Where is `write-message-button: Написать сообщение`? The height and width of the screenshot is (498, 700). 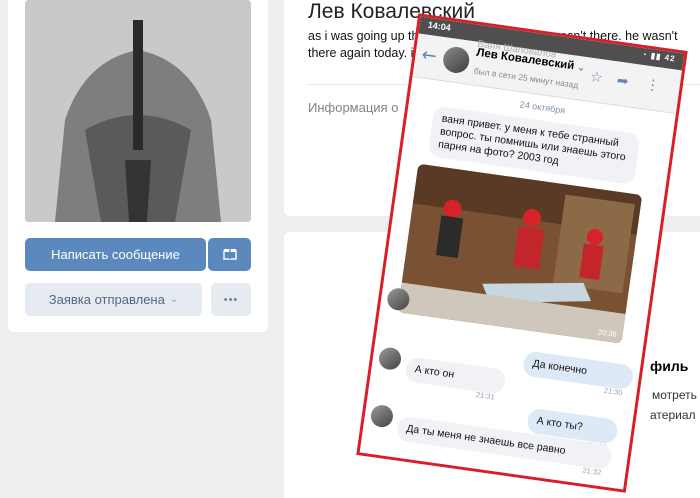 write-message-button: Написать сообщение is located at coordinates (115, 254).